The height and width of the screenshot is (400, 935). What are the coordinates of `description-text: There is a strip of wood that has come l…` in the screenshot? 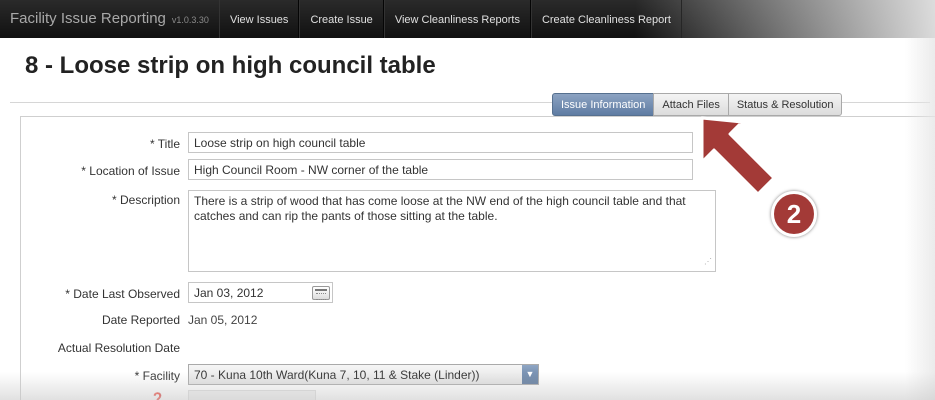 It's located at (440, 208).